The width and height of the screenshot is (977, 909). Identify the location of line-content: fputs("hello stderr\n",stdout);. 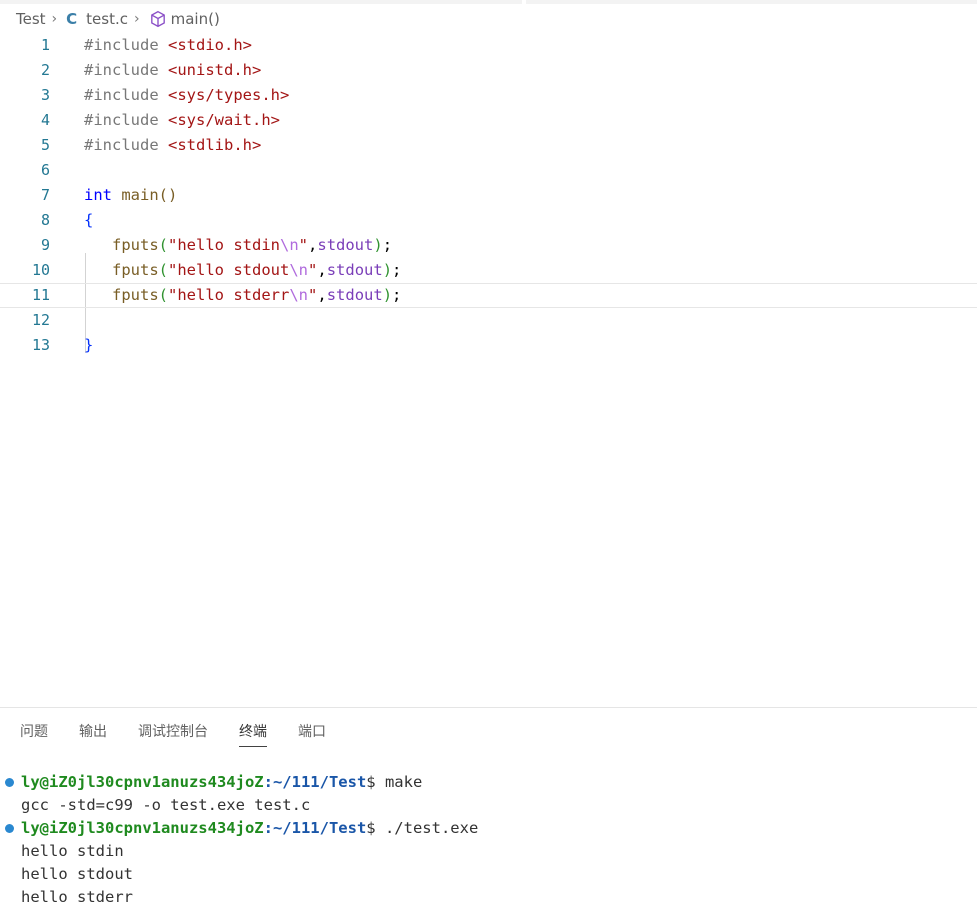
(242, 295).